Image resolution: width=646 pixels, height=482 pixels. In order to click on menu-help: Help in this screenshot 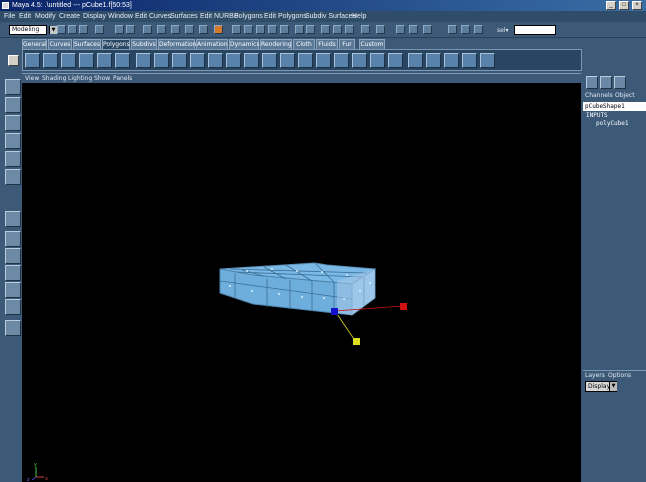, I will do `click(359, 16)`.